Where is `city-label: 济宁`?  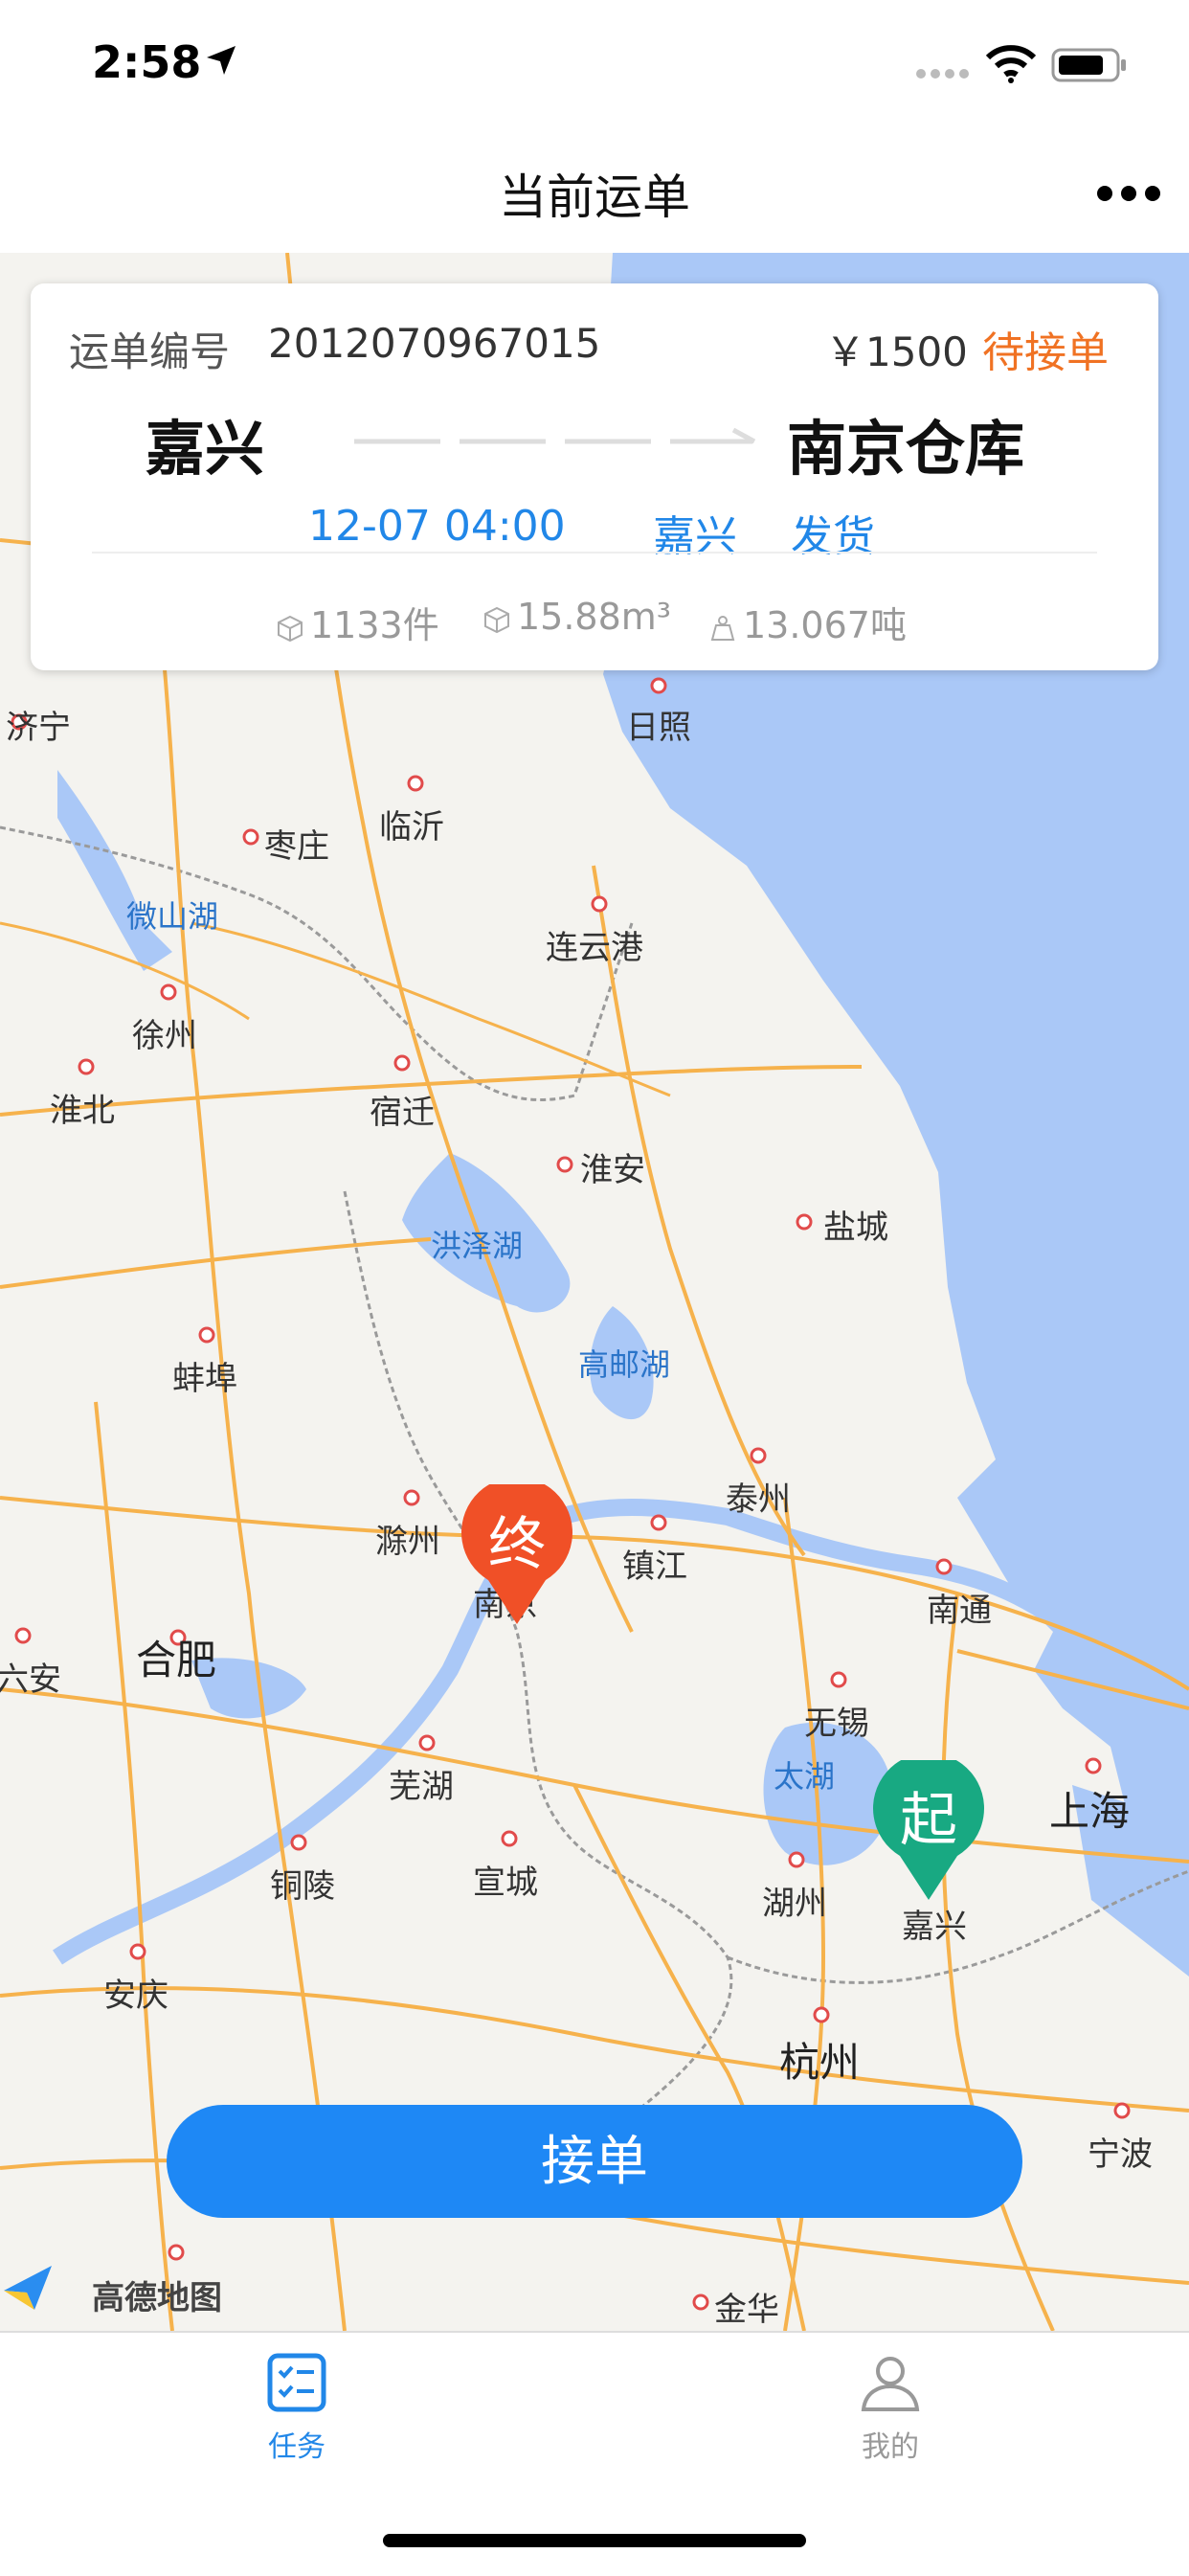 city-label: 济宁 is located at coordinates (38, 728).